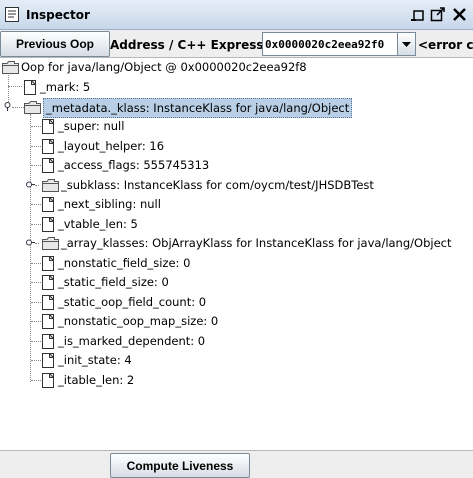 The height and width of the screenshot is (478, 473). I want to click on tree-node-label: _access_flags: 555745313, so click(134, 165).